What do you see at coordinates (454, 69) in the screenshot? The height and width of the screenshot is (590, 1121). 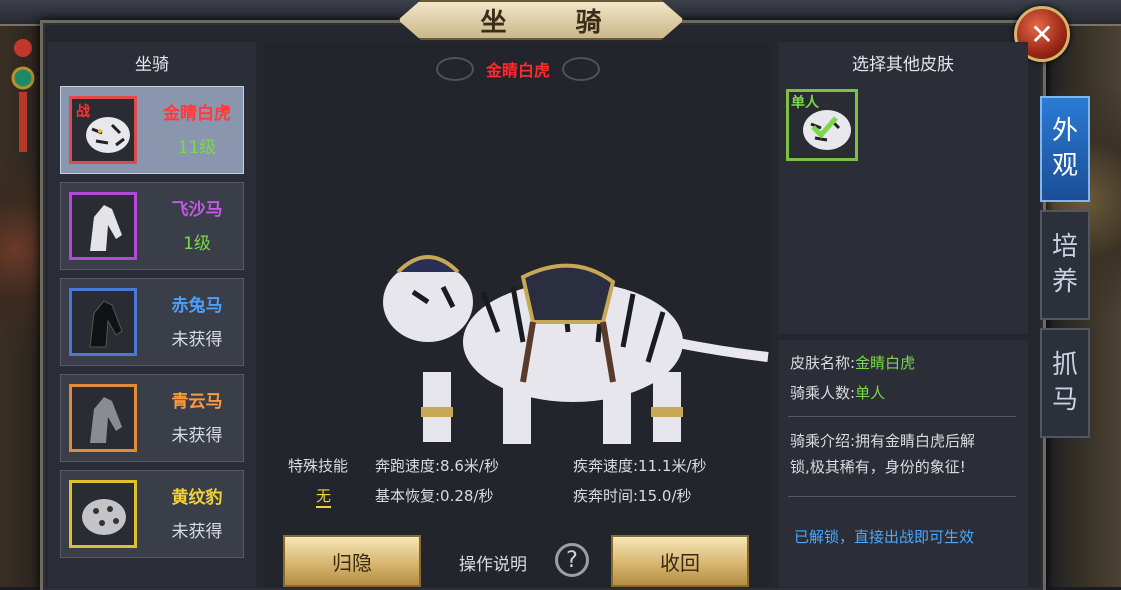 I see `banner-ornament-left` at bounding box center [454, 69].